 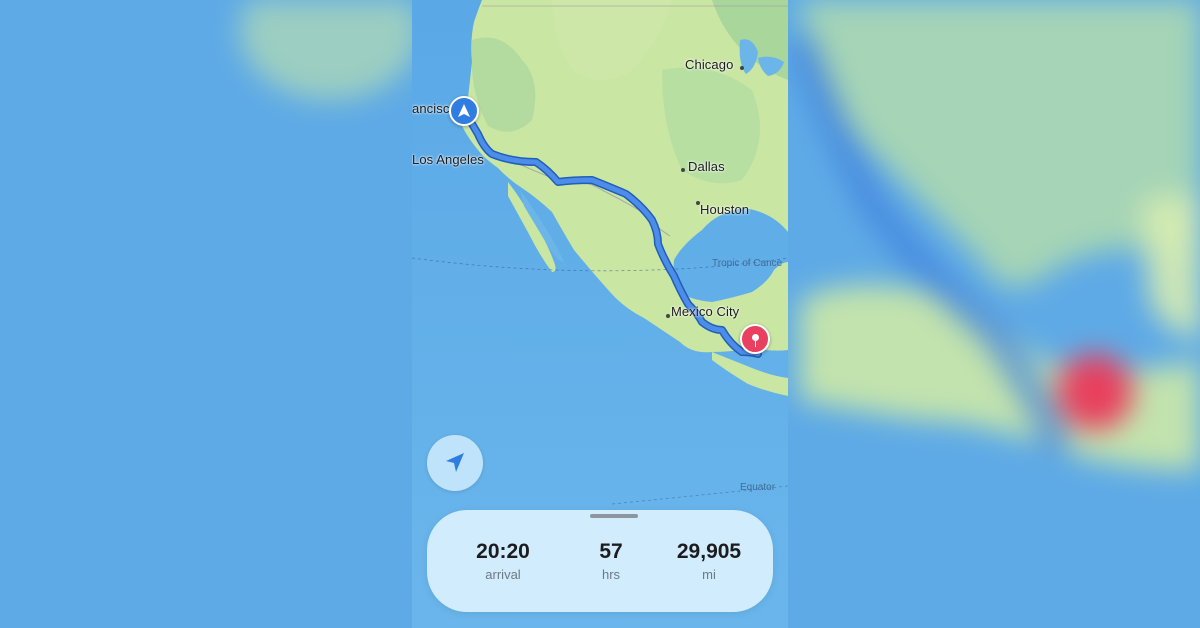 What do you see at coordinates (705, 311) in the screenshot?
I see `city-label-mexico-city: Mexico City` at bounding box center [705, 311].